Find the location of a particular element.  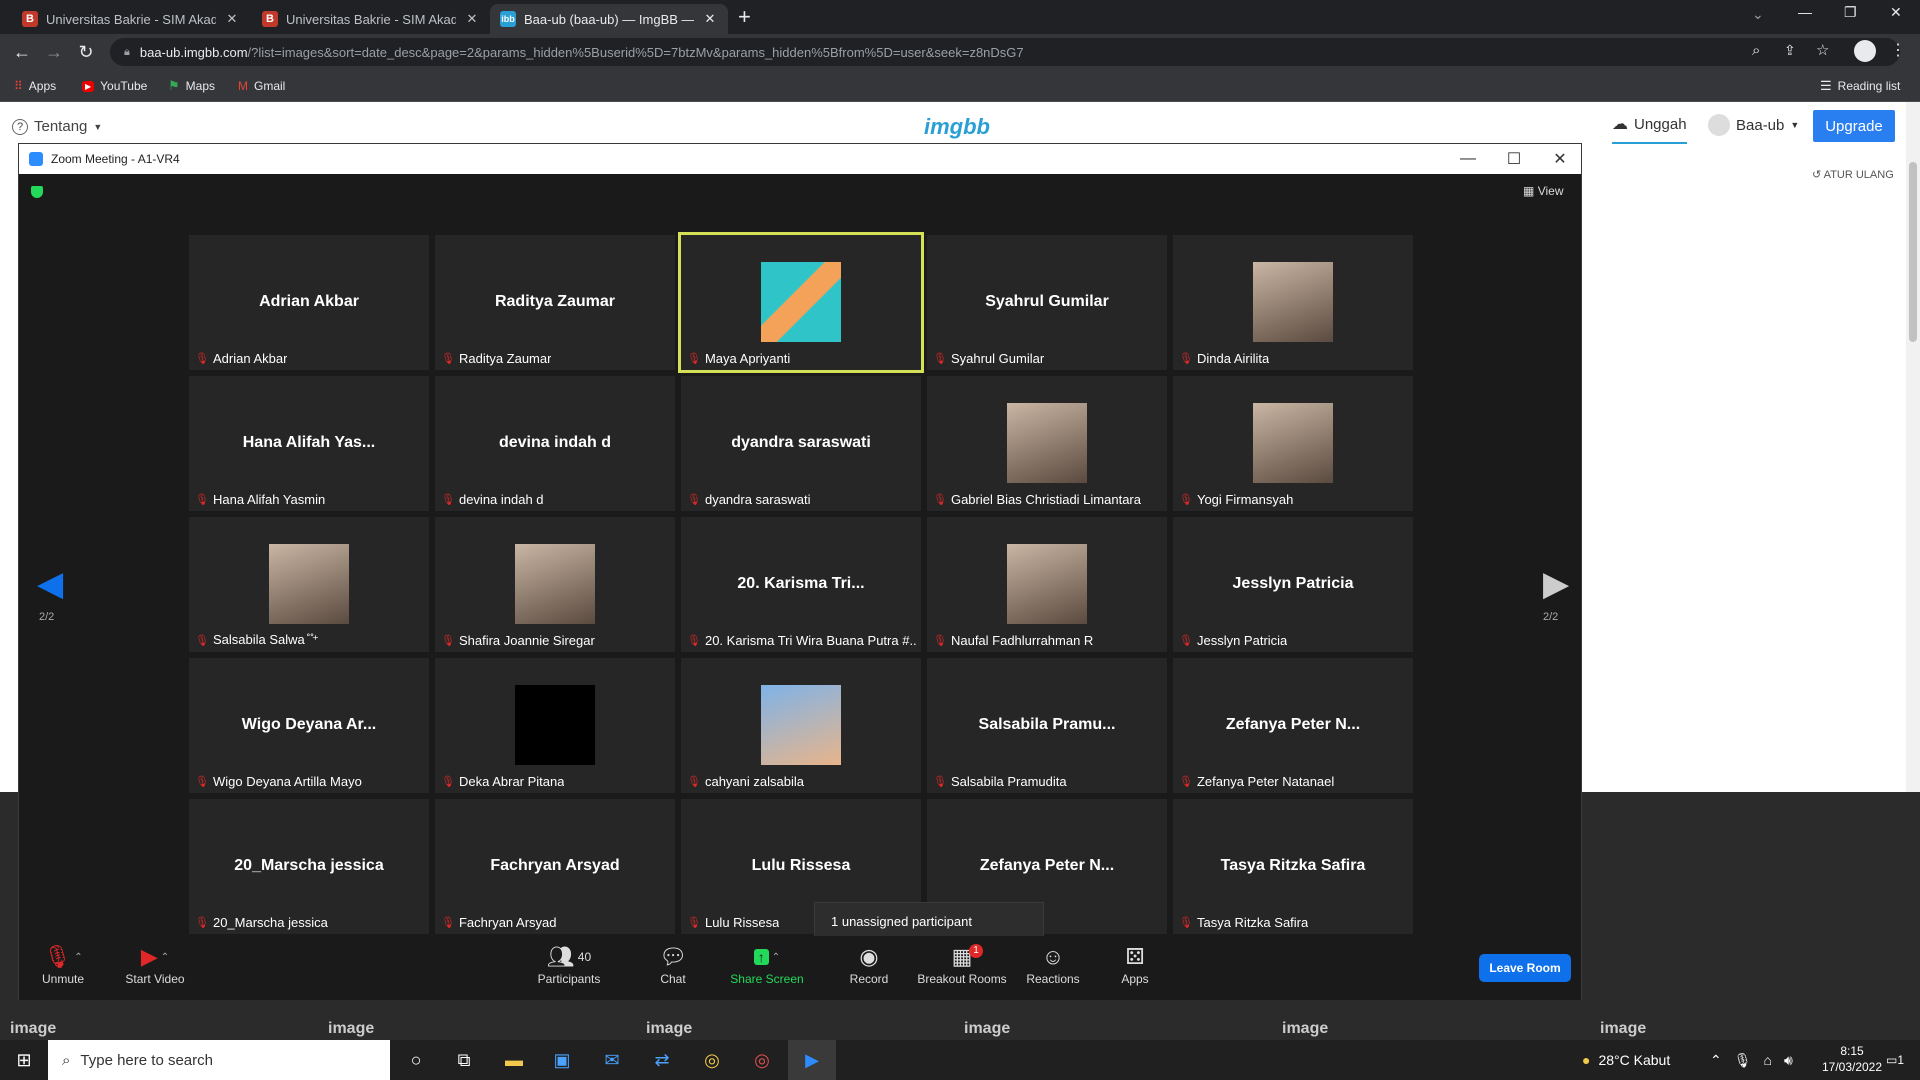

task-view-icon: ⧉ is located at coordinates (464, 1060).